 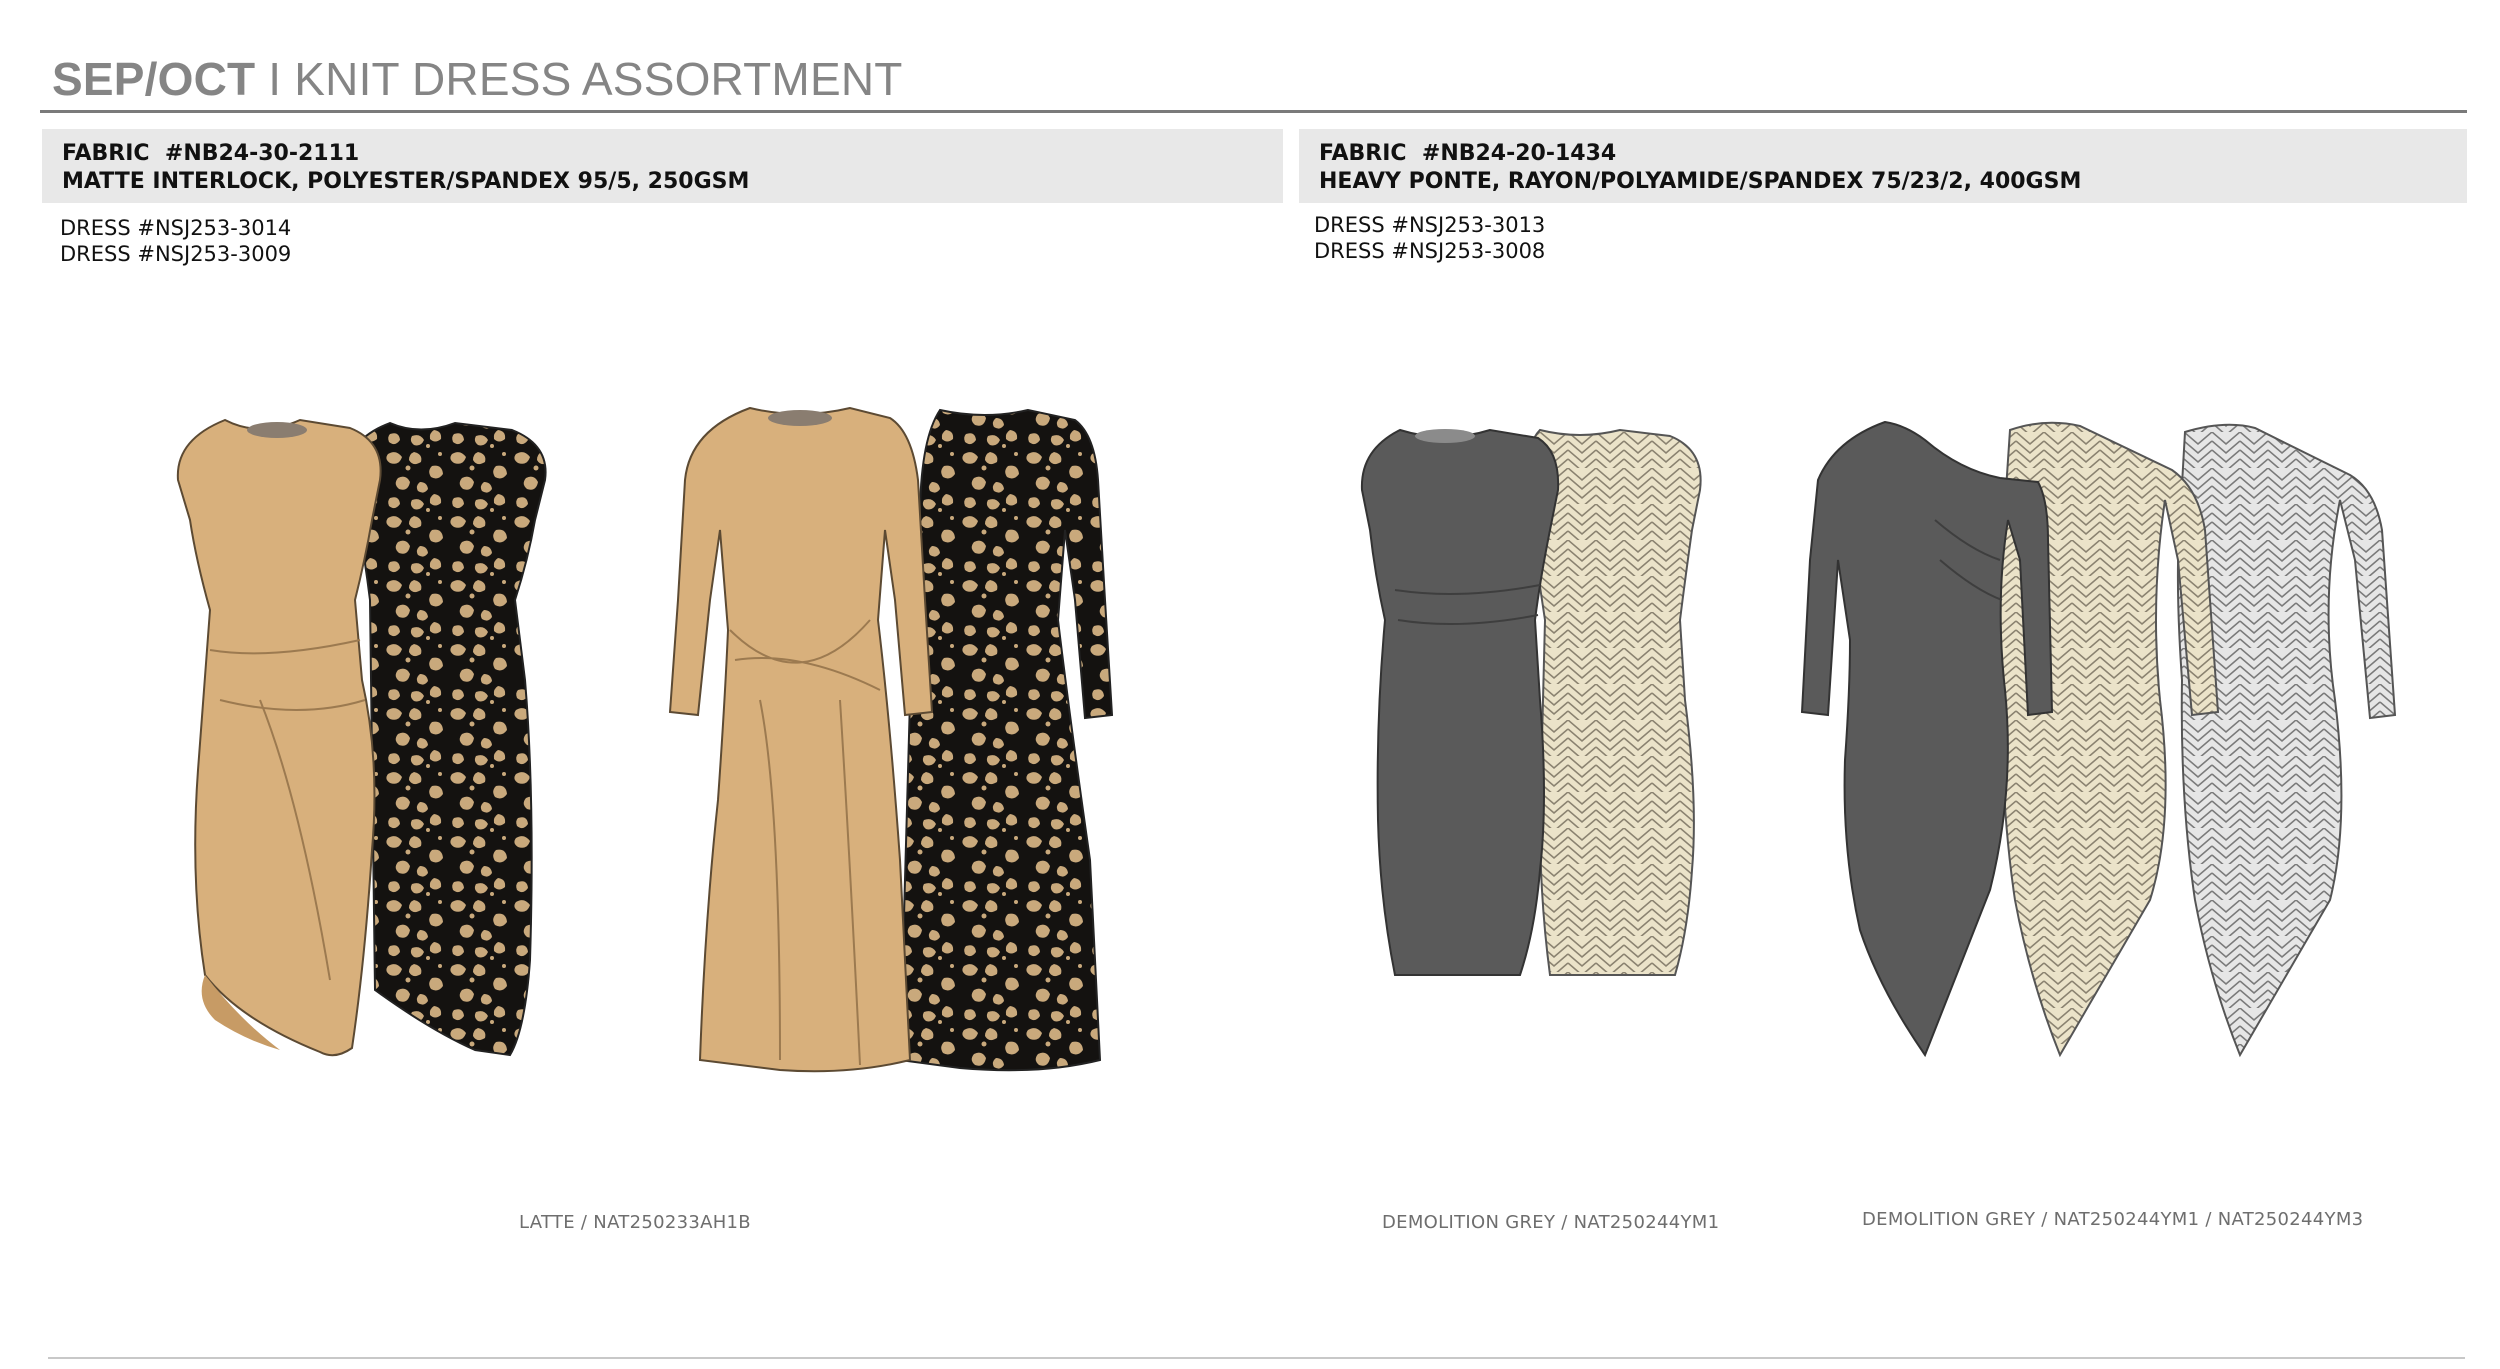 I want to click on dress-3014-latte, so click(x=279, y=737).